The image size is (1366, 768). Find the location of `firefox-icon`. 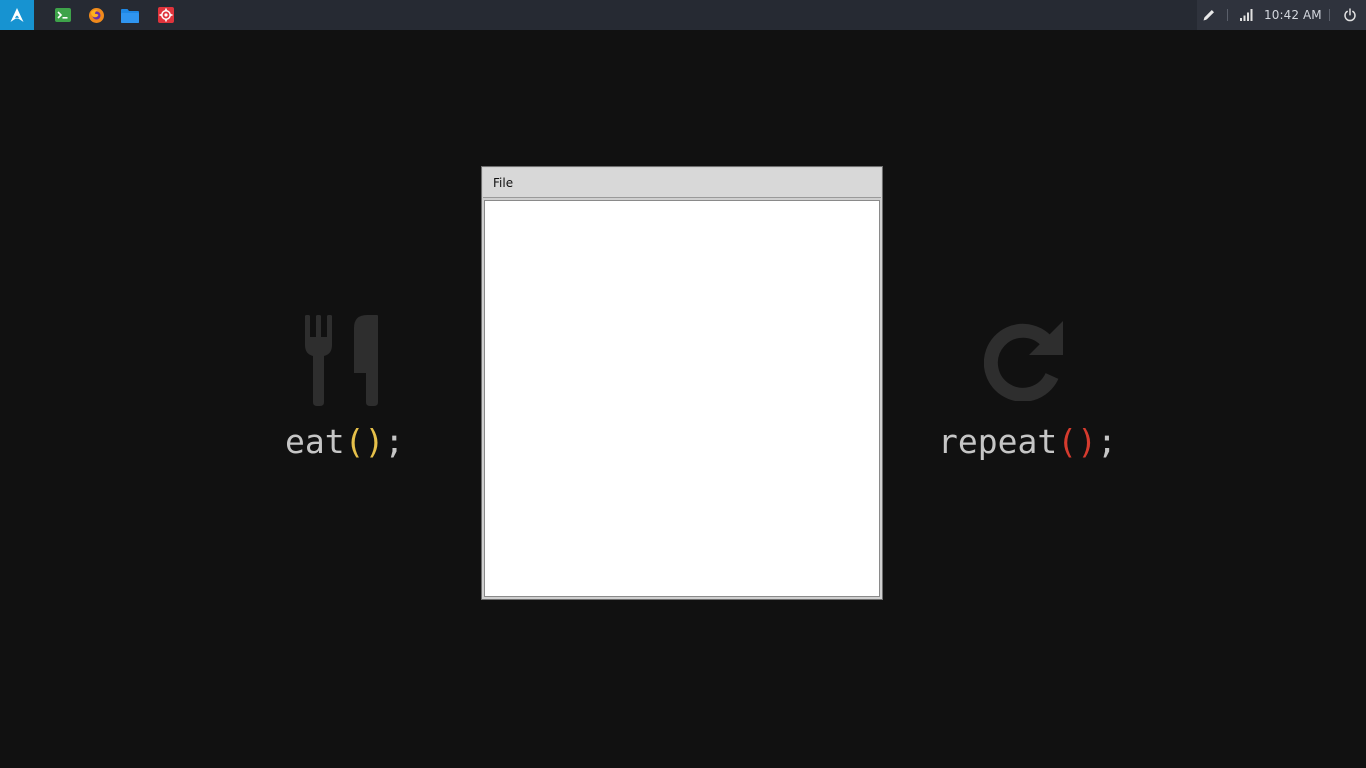

firefox-icon is located at coordinates (96, 15).